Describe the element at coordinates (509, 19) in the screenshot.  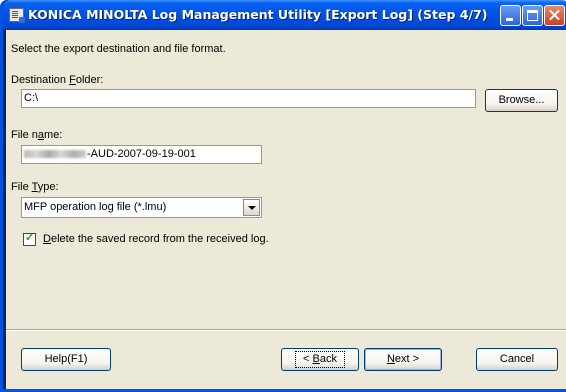
I see `minimize-icon` at that location.